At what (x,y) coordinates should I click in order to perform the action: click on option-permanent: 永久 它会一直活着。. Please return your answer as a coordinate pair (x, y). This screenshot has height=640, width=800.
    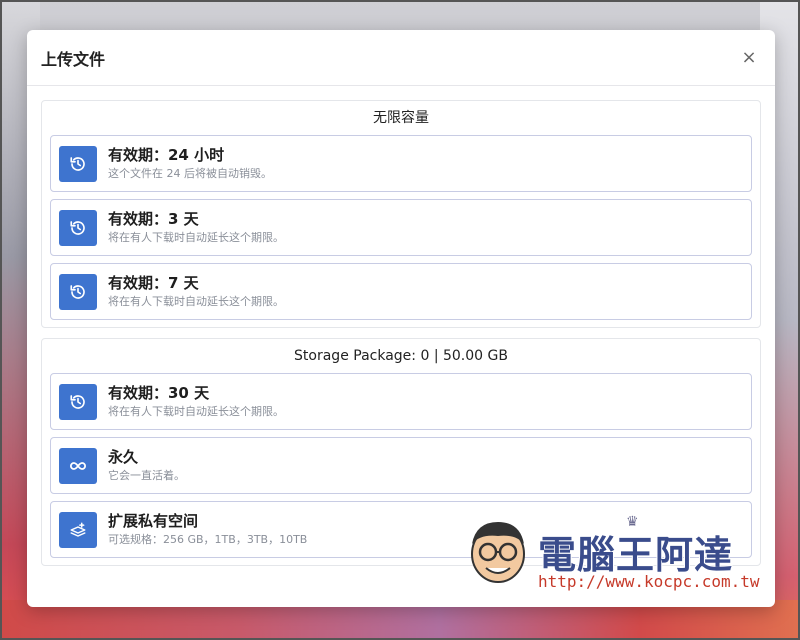
    Looking at the image, I should click on (401, 465).